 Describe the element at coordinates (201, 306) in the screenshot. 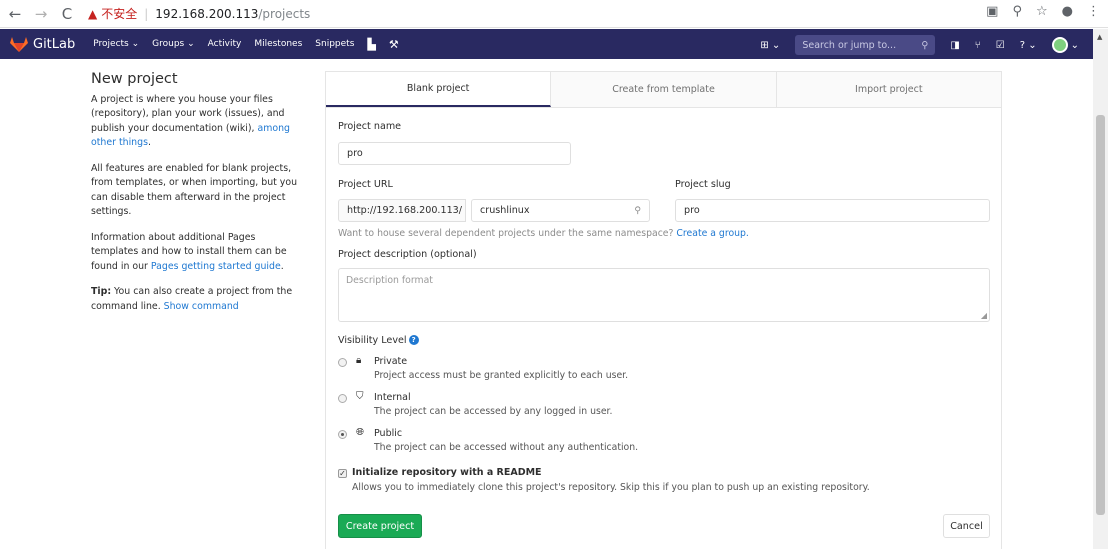

I see `show-command-link: Show command` at that location.